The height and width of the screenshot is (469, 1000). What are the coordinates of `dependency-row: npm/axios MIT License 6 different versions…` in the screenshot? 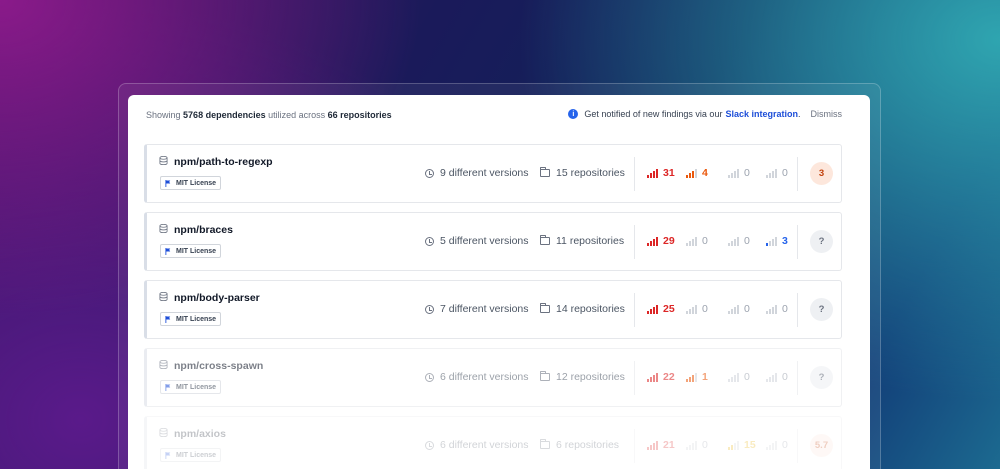 It's located at (493, 442).